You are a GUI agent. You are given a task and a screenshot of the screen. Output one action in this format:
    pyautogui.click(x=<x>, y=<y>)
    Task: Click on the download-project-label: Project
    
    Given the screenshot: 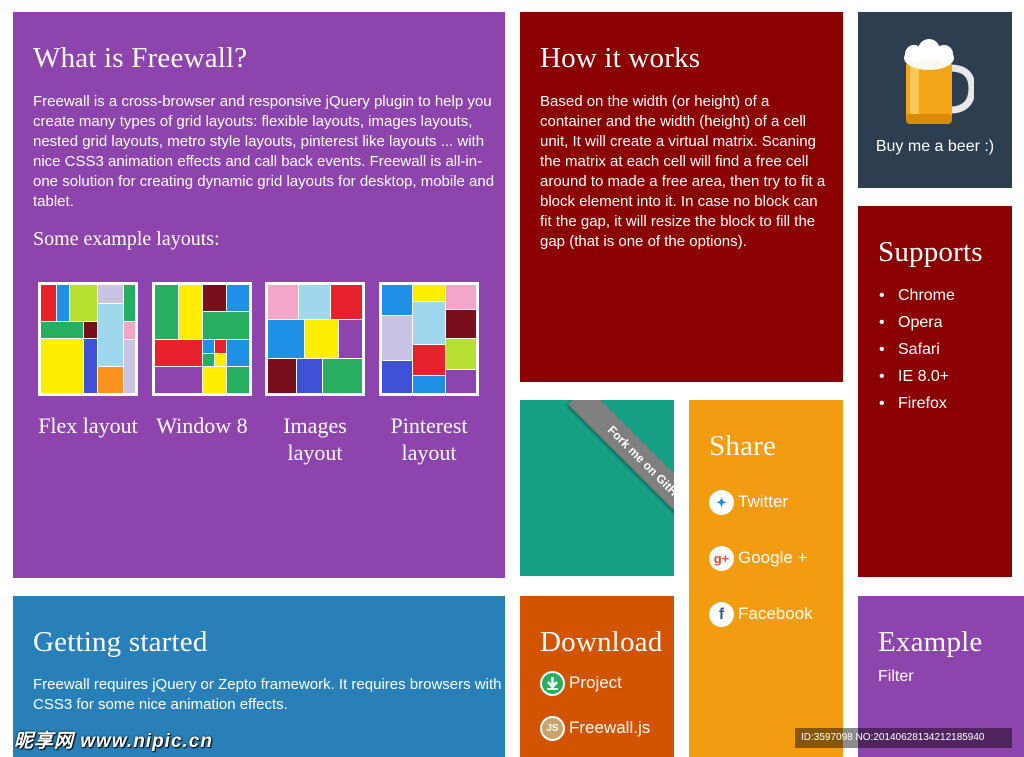 What is the action you would take?
    pyautogui.click(x=595, y=682)
    